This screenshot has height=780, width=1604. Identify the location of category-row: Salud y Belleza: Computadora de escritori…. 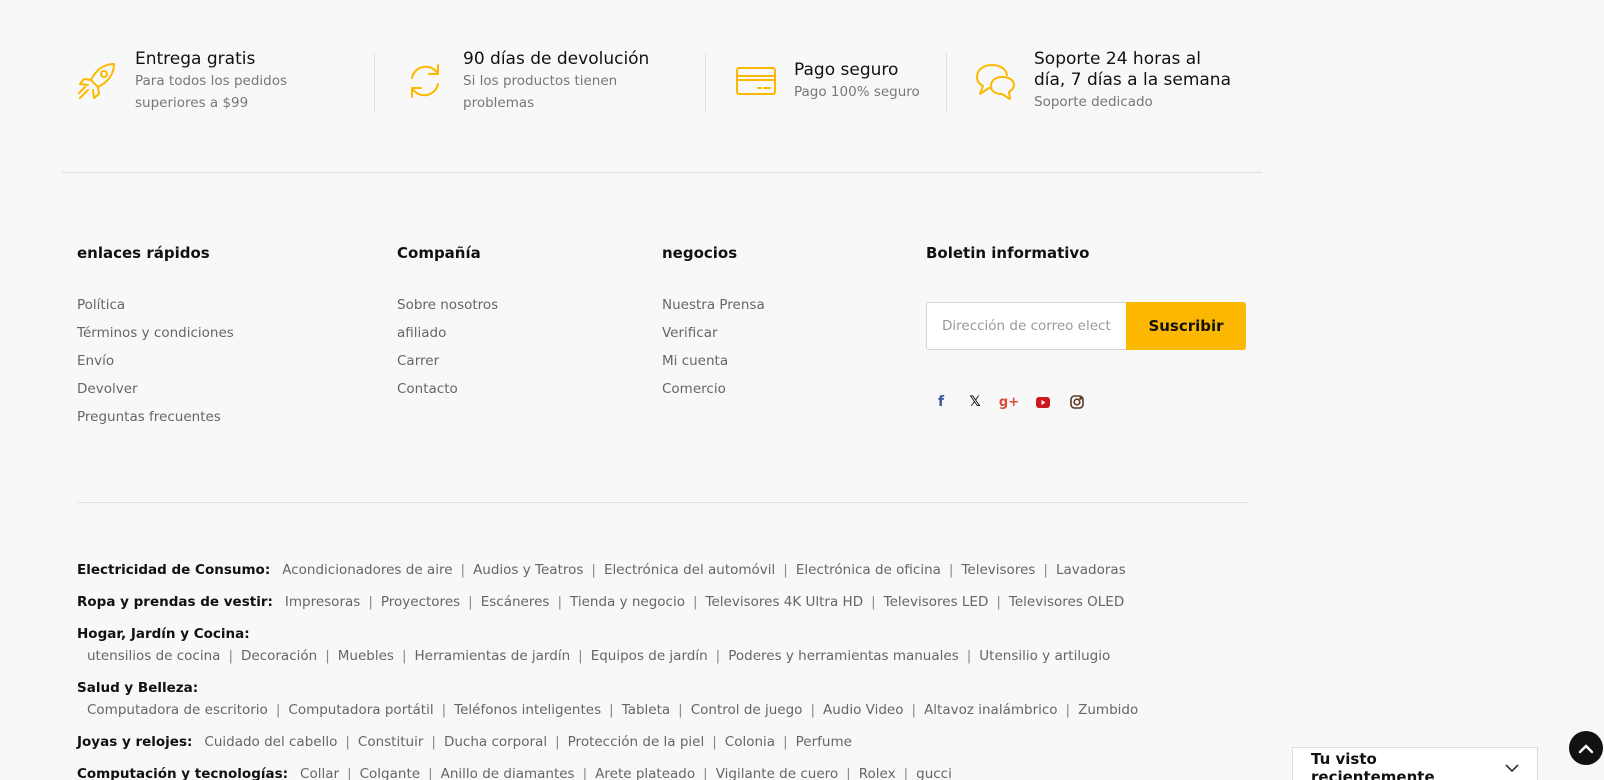
(667, 699).